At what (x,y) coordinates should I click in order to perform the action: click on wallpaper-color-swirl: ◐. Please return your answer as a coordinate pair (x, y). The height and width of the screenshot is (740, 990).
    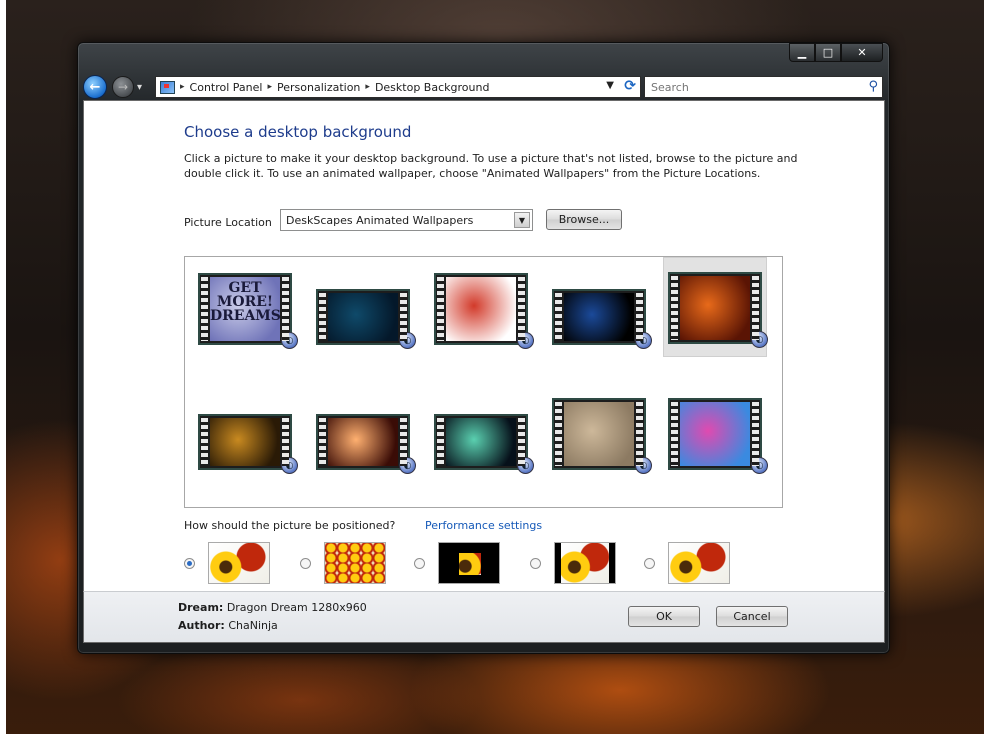
    Looking at the image, I should click on (715, 432).